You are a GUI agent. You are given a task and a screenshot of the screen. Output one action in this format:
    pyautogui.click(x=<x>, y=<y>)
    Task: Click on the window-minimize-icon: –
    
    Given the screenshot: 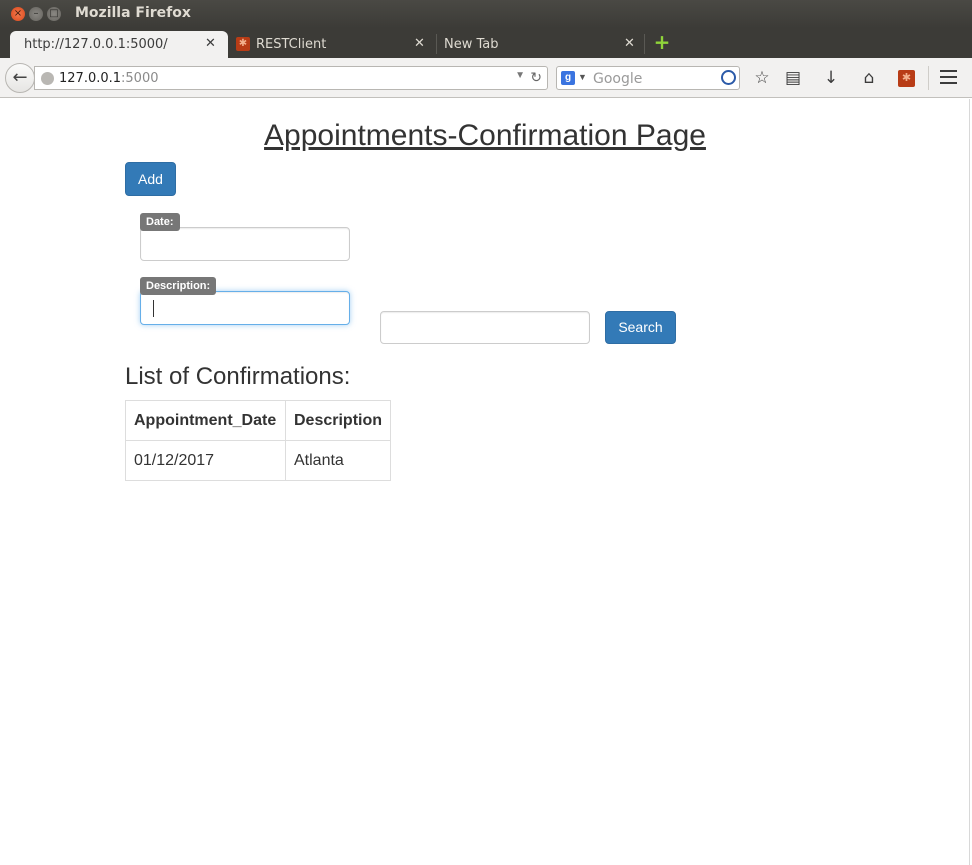 What is the action you would take?
    pyautogui.click(x=36, y=14)
    